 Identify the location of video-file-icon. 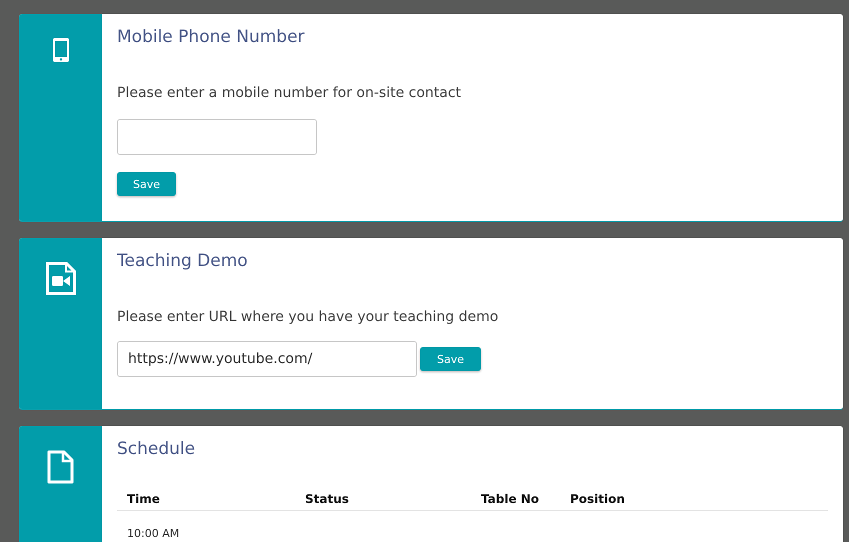
(61, 278).